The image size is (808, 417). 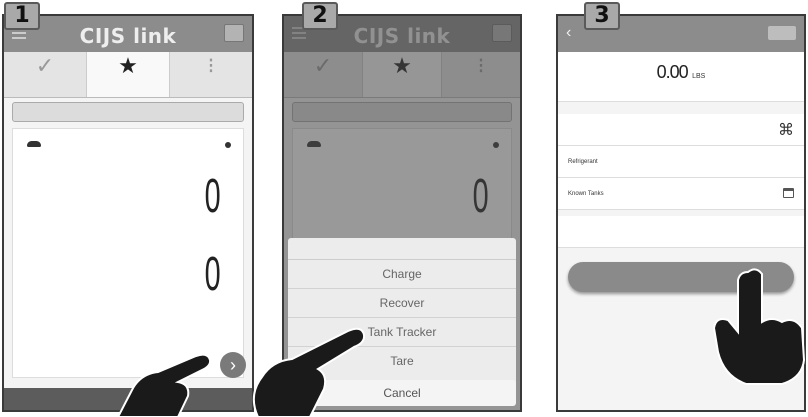 I want to click on sheet-item-charge: Charge, so click(x=402, y=274).